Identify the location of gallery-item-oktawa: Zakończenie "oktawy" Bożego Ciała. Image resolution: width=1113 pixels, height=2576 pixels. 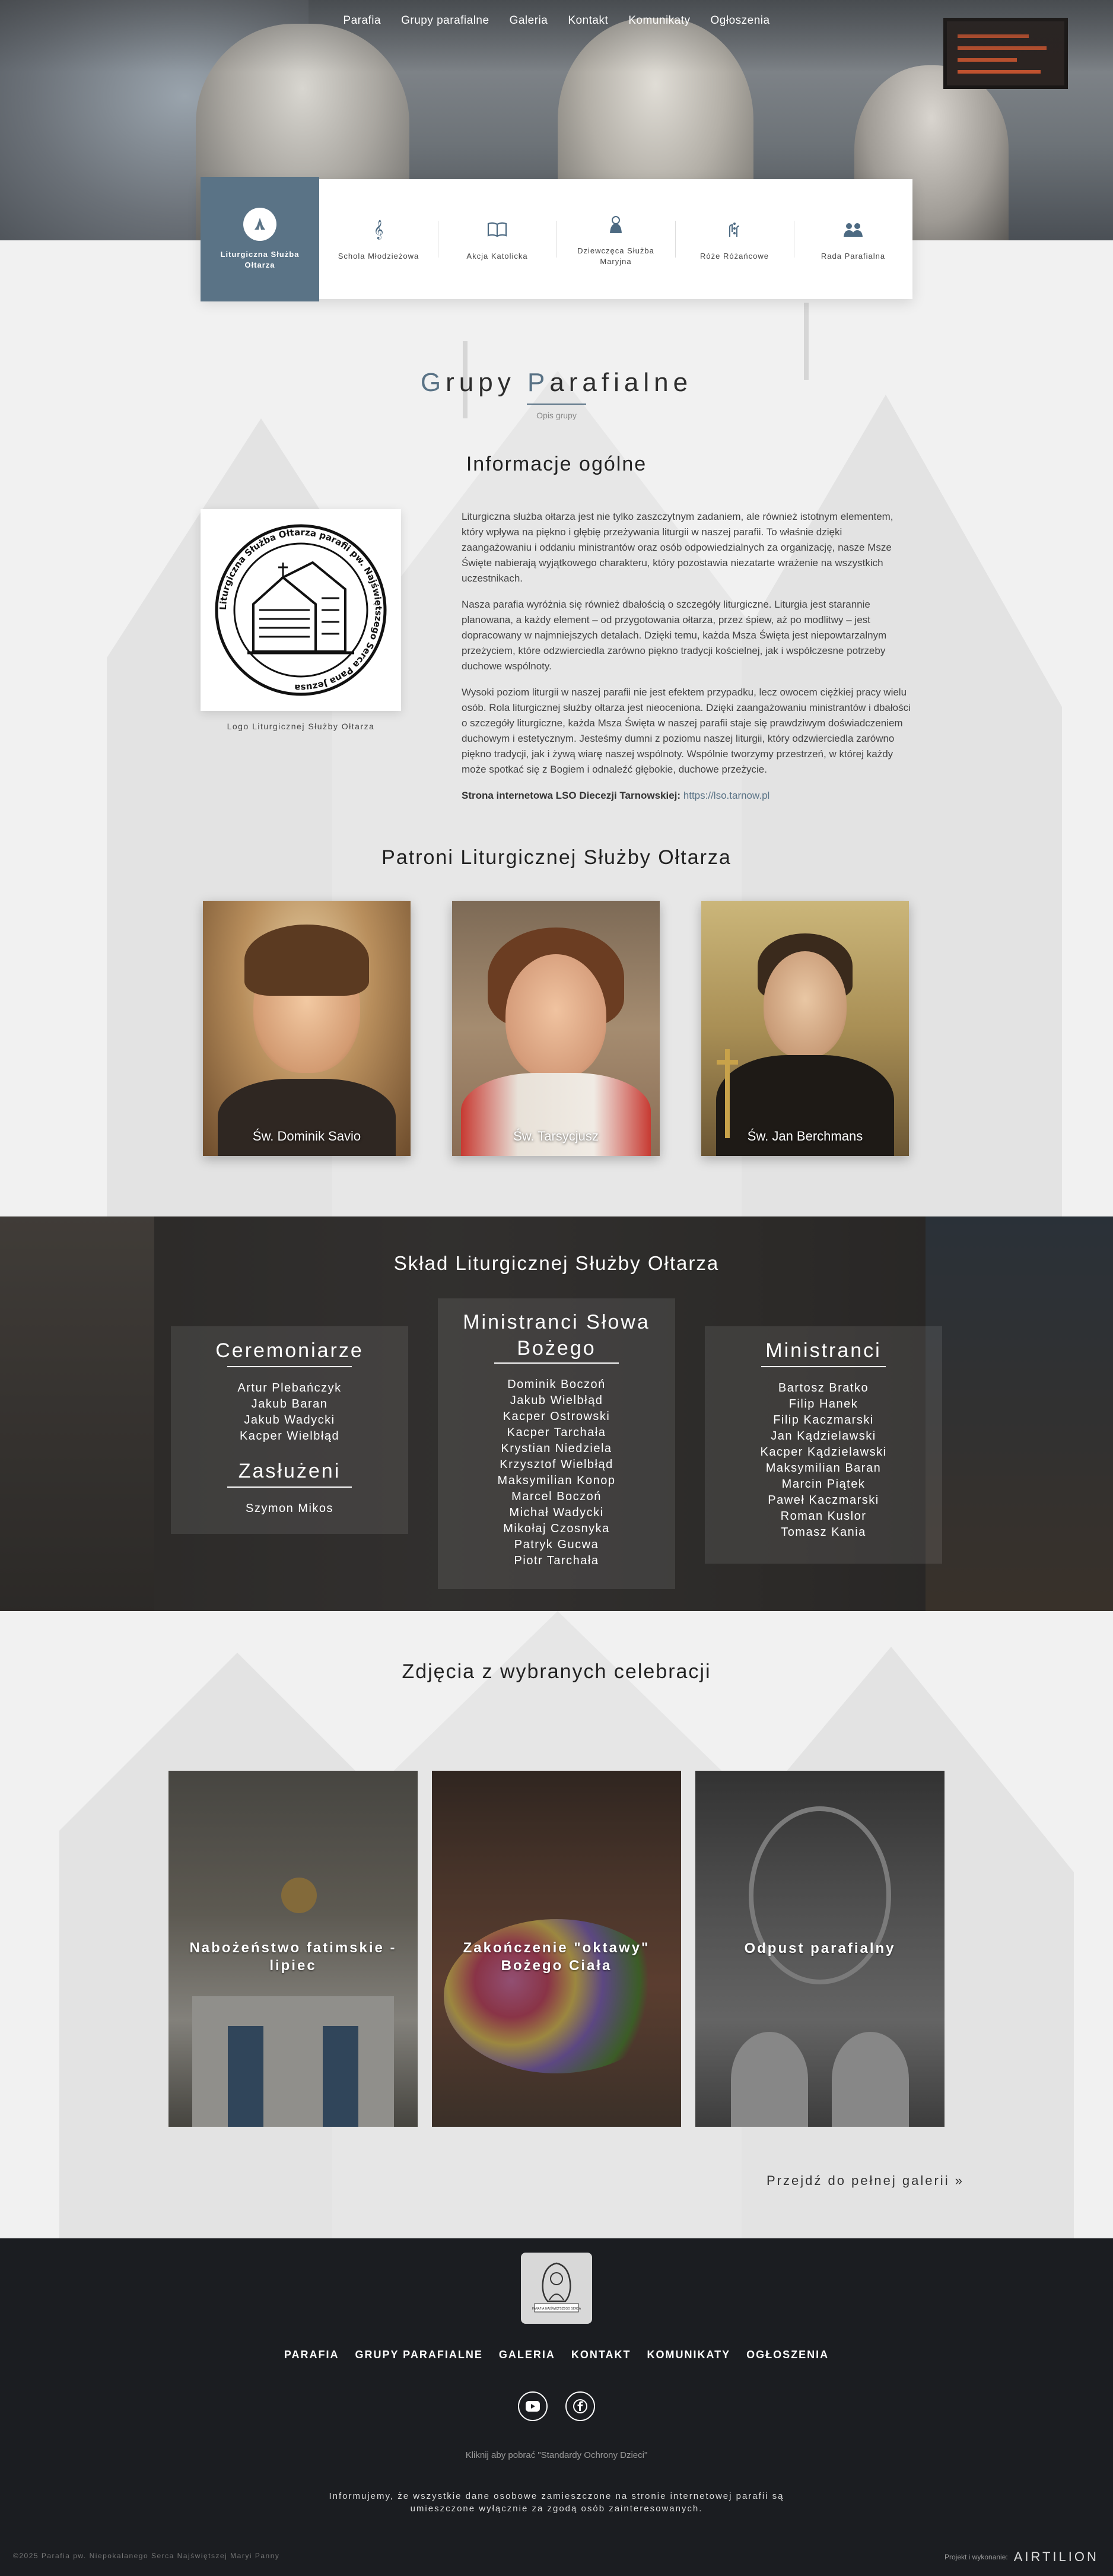
(556, 1949).